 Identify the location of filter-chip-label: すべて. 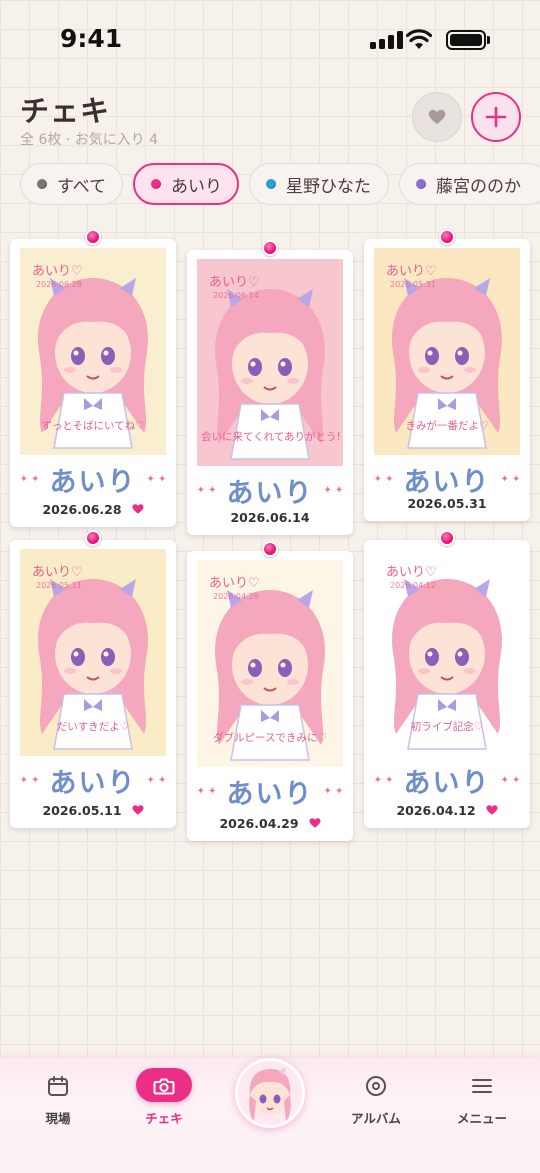
(82, 186).